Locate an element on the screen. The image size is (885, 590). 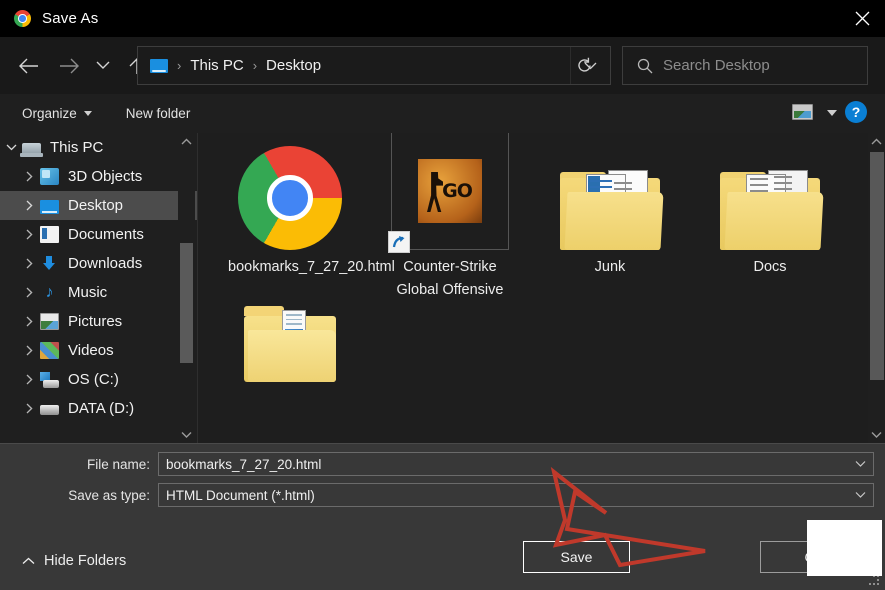
tree-item-downloads: Downloads is located at coordinates (99, 263).